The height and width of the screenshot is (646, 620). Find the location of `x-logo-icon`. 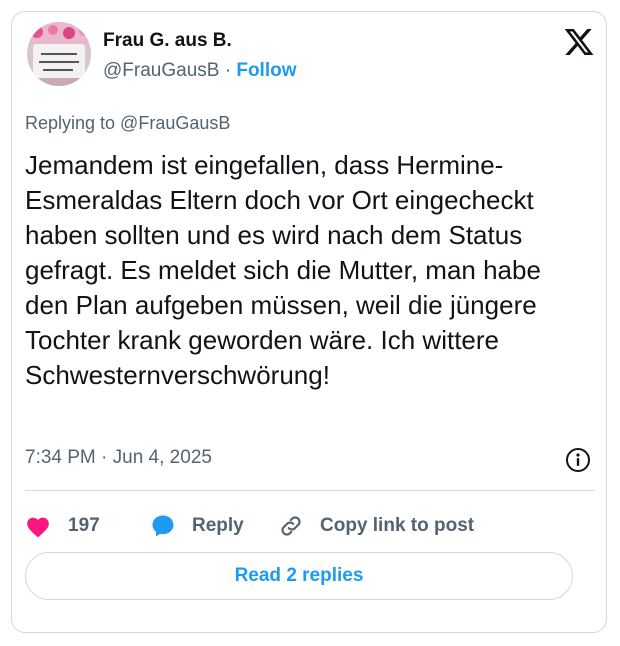

x-logo-icon is located at coordinates (579, 42).